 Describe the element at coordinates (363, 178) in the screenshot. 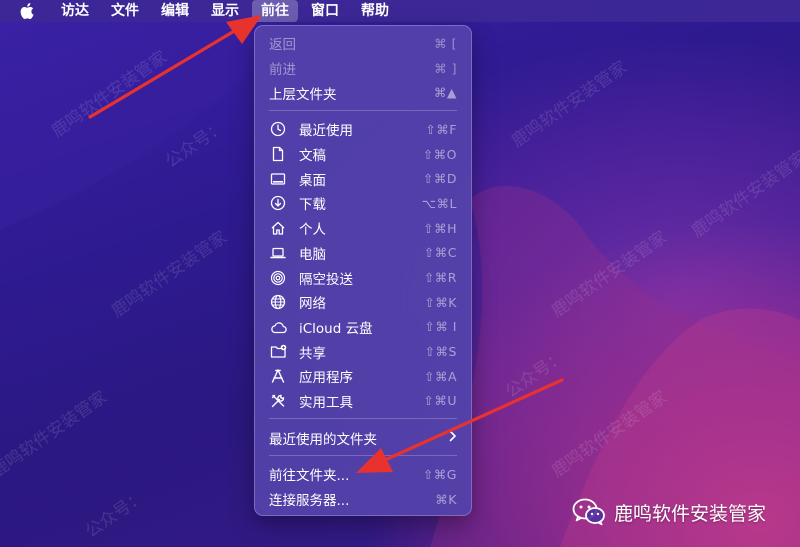

I see `menu-item-desktop: 桌面 ⇧⌘D` at that location.